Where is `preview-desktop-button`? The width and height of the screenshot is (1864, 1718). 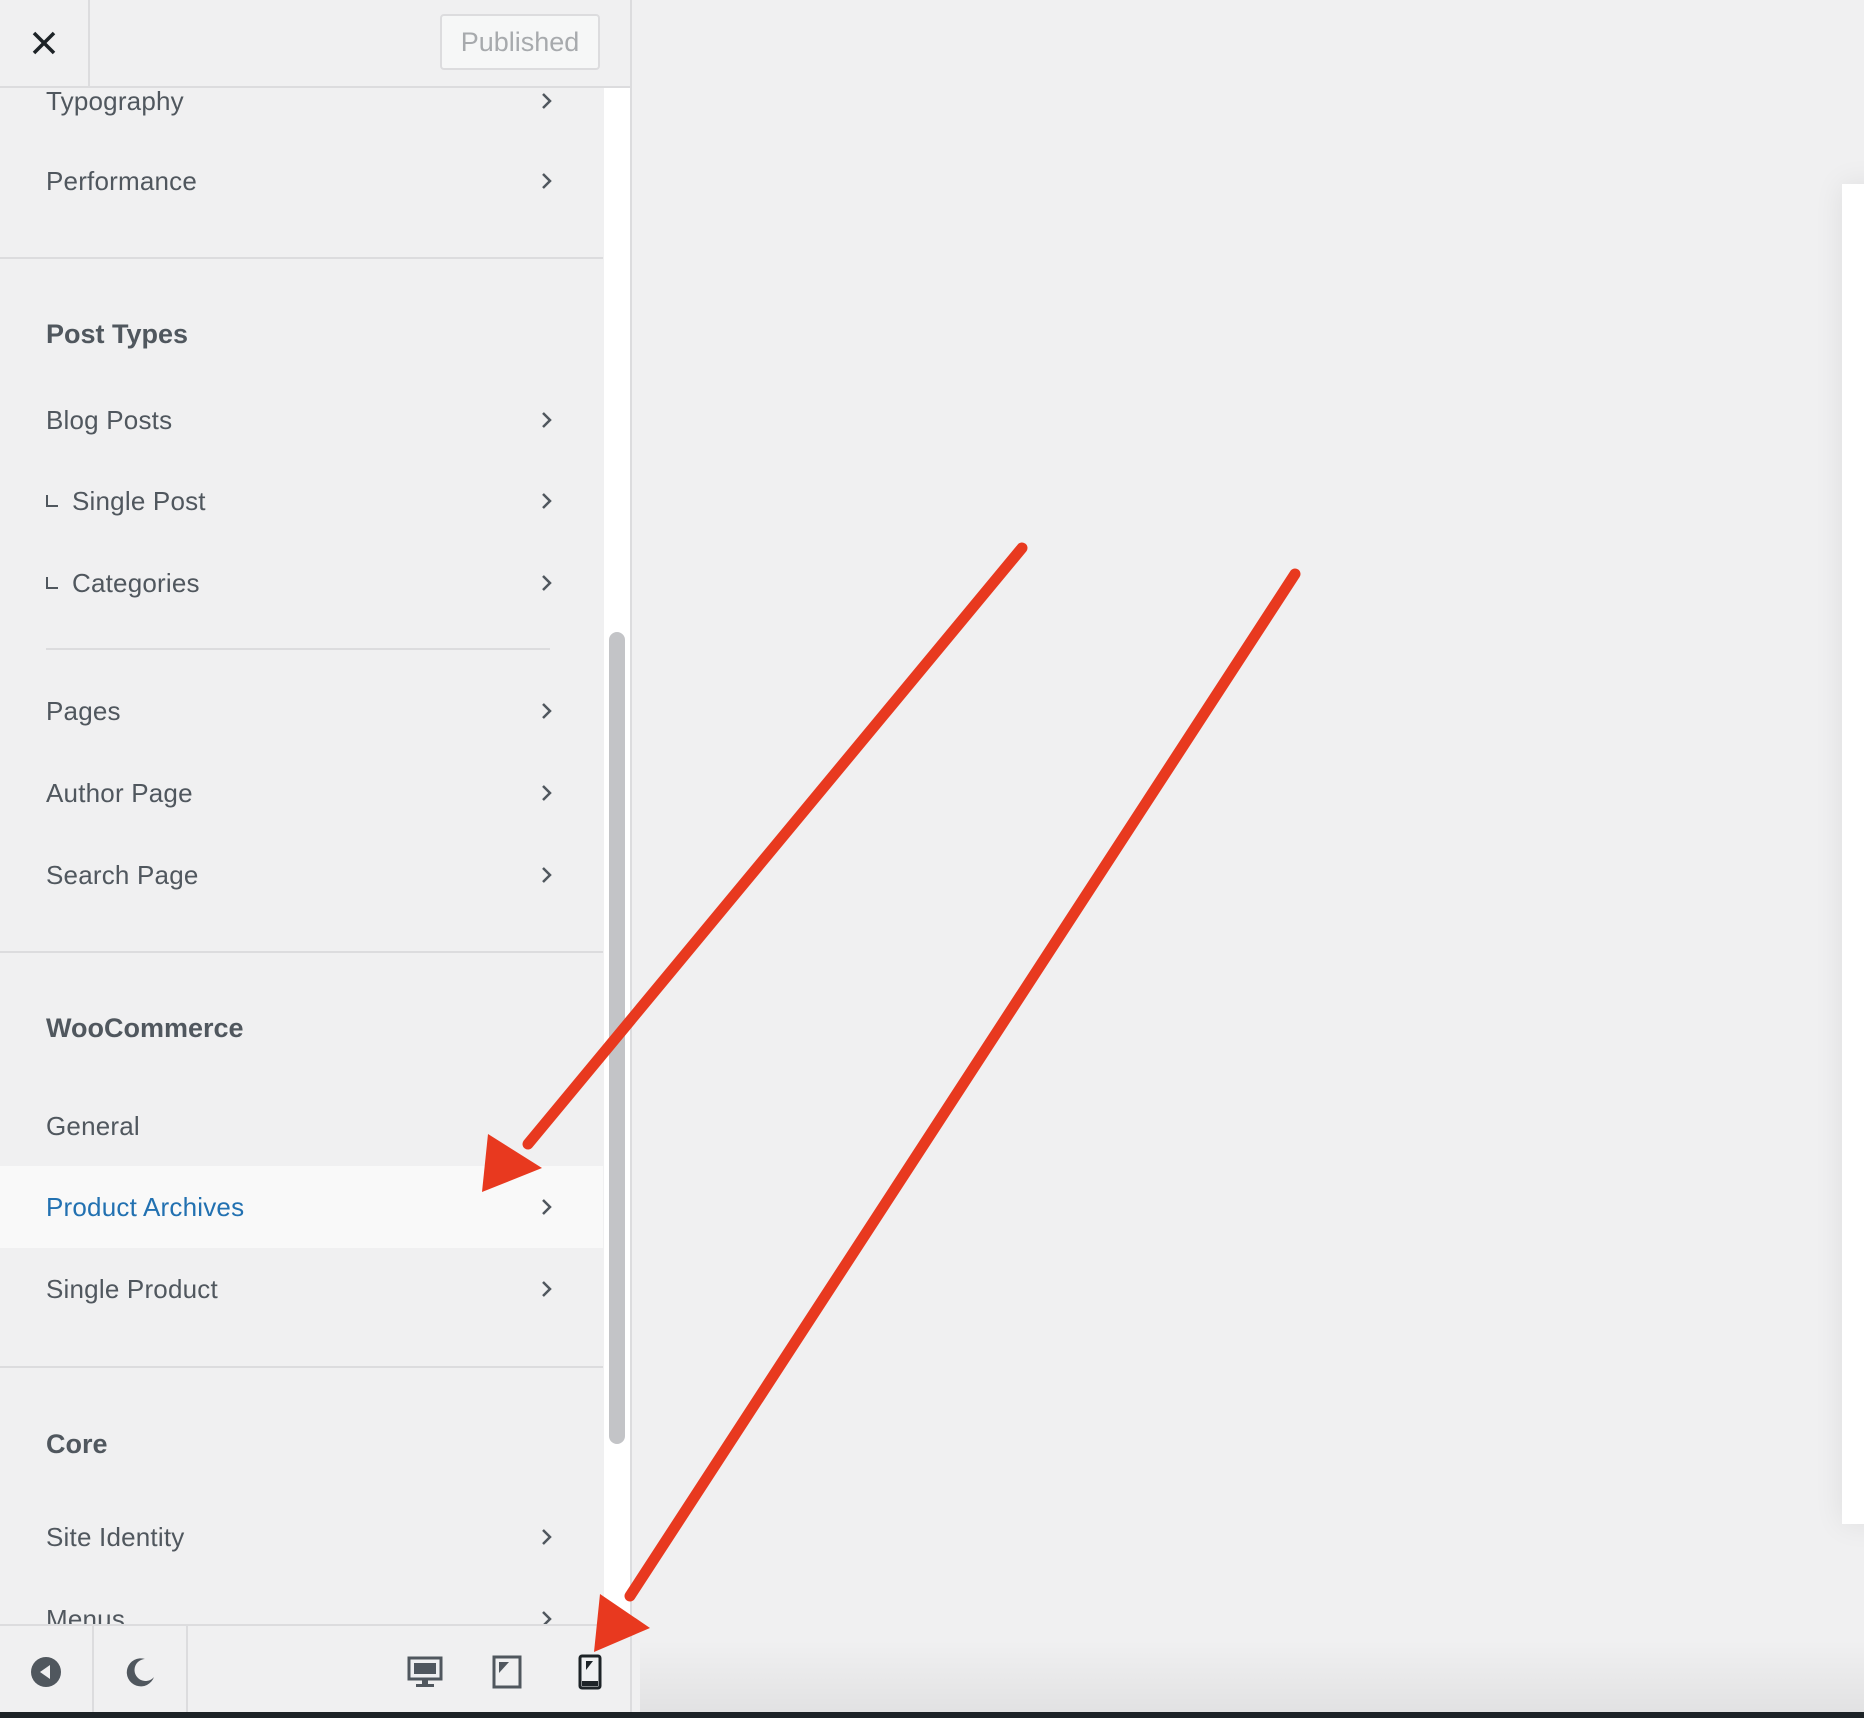
preview-desktop-button is located at coordinates (425, 1672).